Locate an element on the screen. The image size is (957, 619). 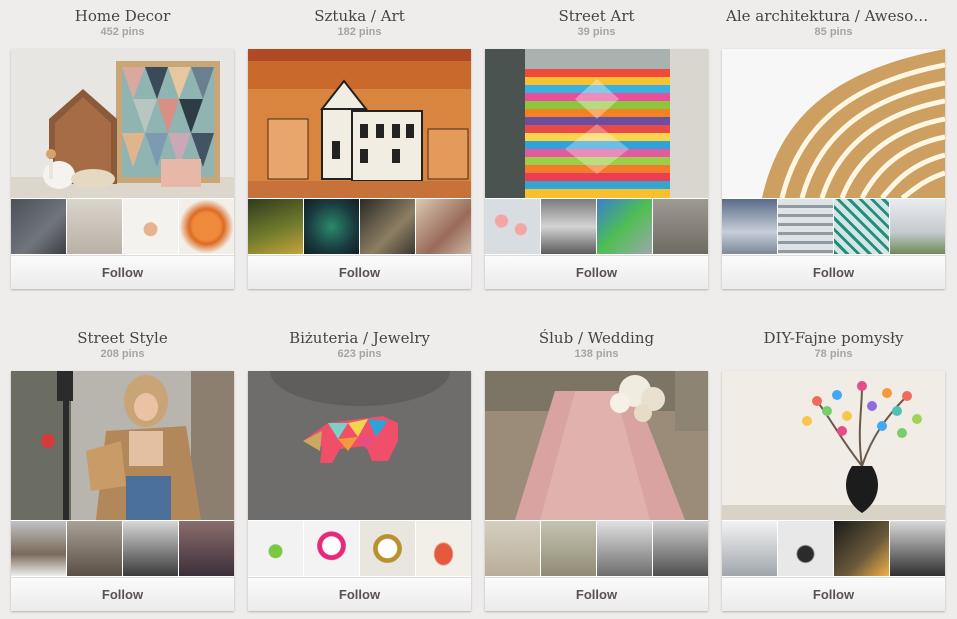
pin-count: 452 pins is located at coordinates (122, 32).